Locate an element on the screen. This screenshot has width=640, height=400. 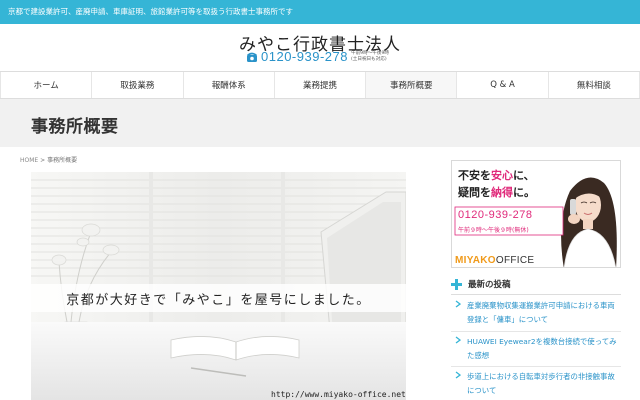
recent-post-link: 歩道上における自転車対歩行者の非接触事故について is located at coordinates (544, 384).